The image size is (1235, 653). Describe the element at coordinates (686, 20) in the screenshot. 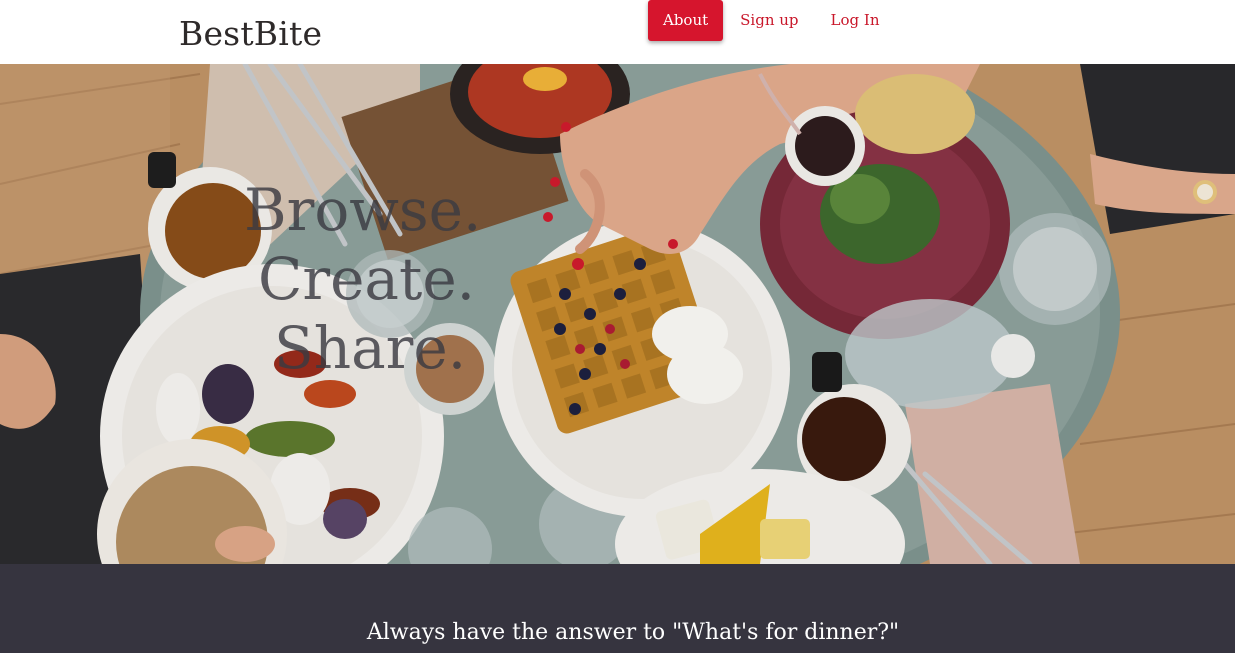

I see `nav-about-button: About` at that location.